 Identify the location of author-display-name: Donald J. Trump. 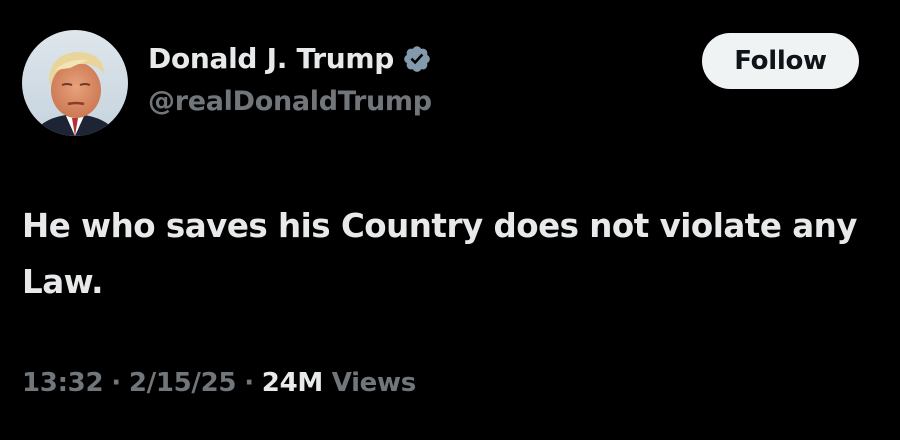
(271, 58).